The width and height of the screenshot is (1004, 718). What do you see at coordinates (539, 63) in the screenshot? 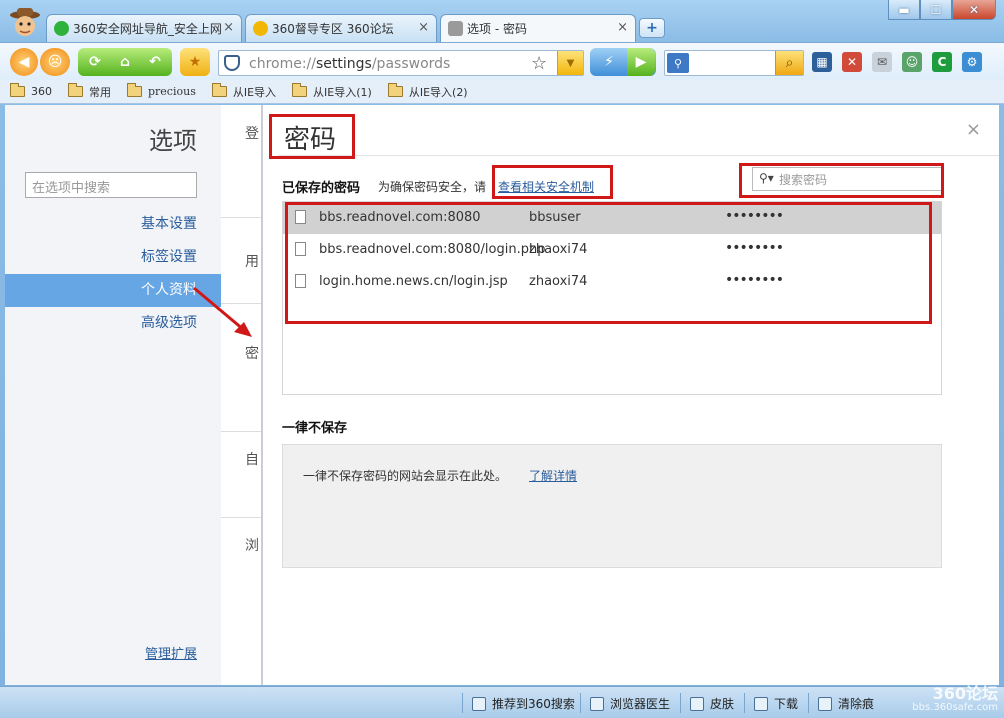
I see `bookmark-star-icon: ☆` at bounding box center [539, 63].